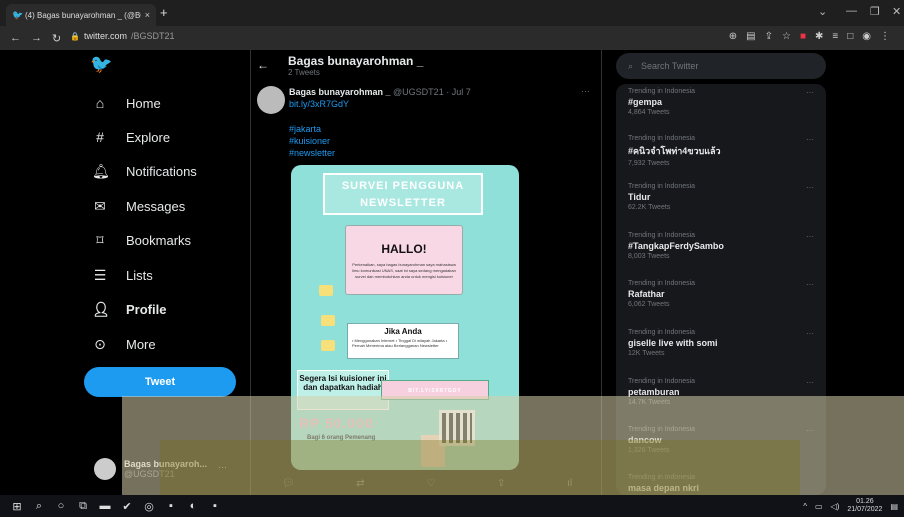  What do you see at coordinates (819, 506) in the screenshot?
I see `network-icon: ▭` at bounding box center [819, 506].